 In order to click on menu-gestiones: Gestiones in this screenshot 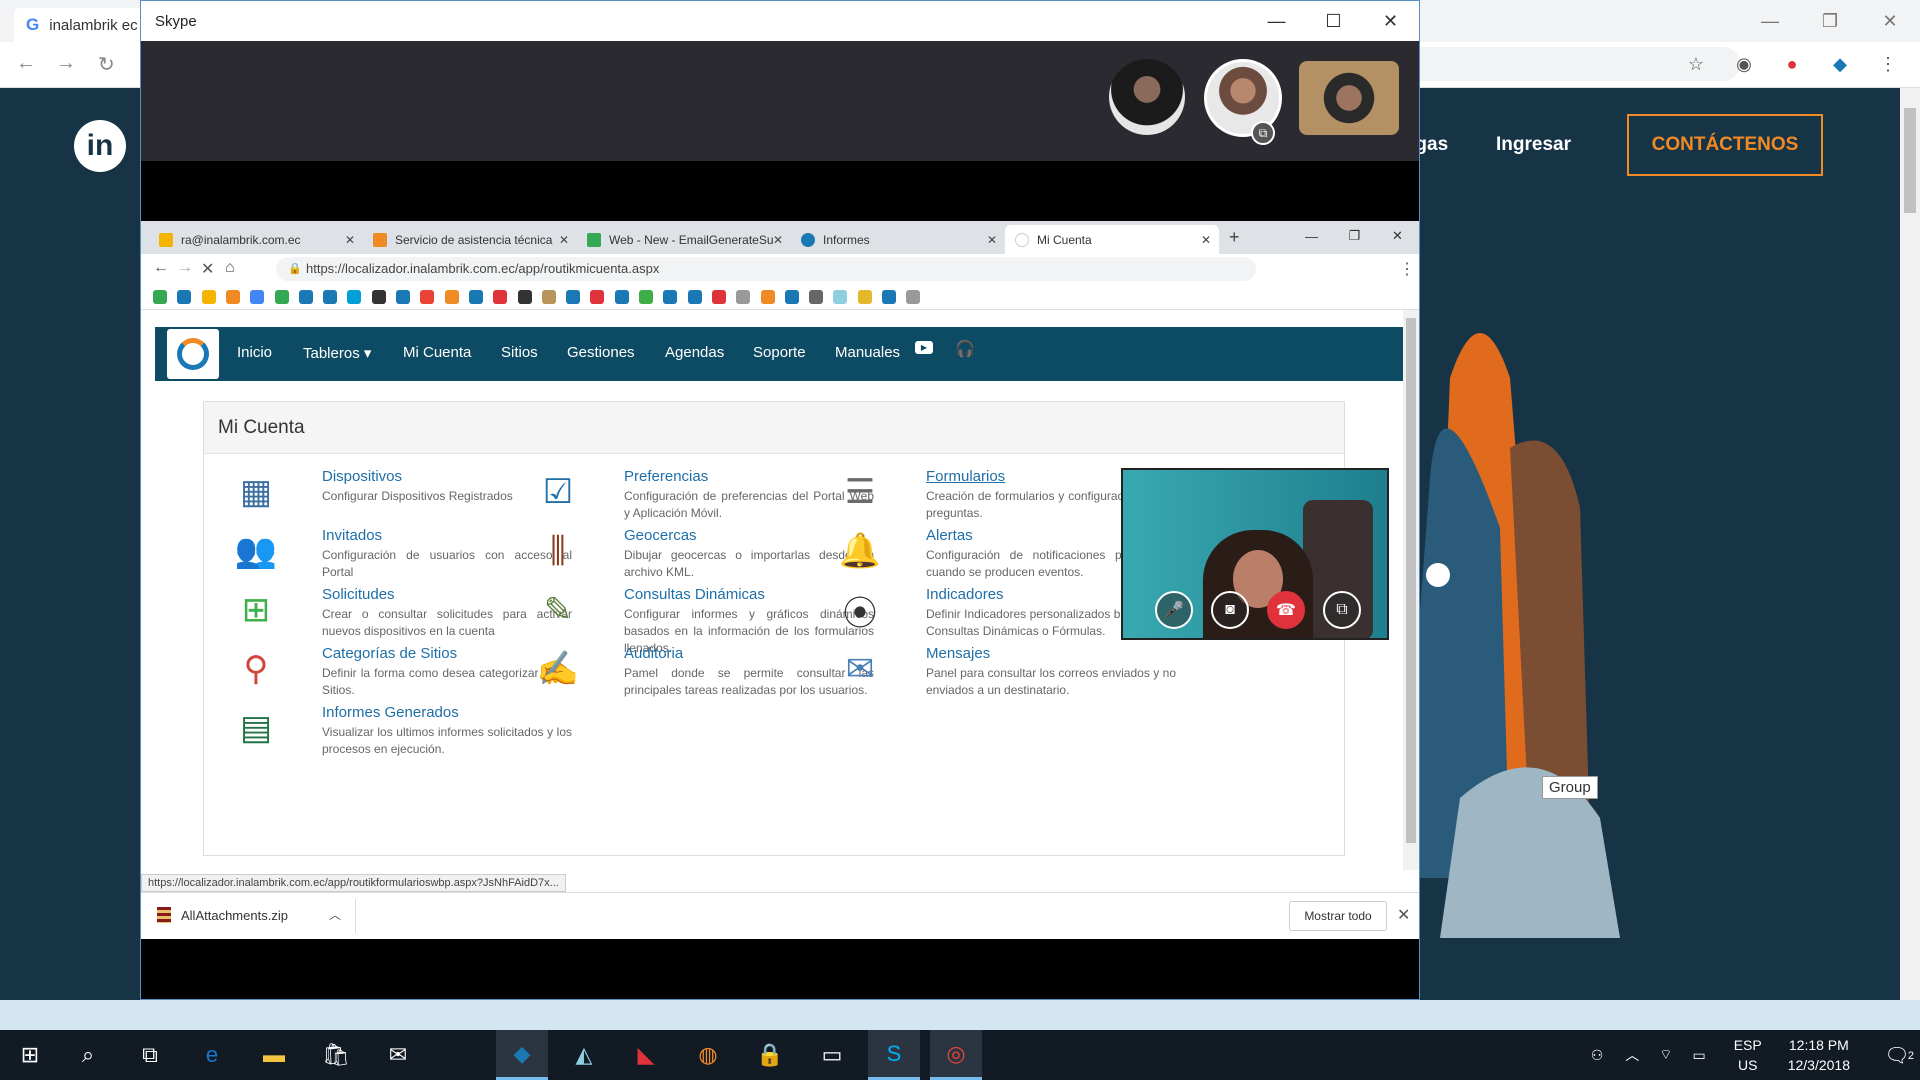, I will do `click(601, 352)`.